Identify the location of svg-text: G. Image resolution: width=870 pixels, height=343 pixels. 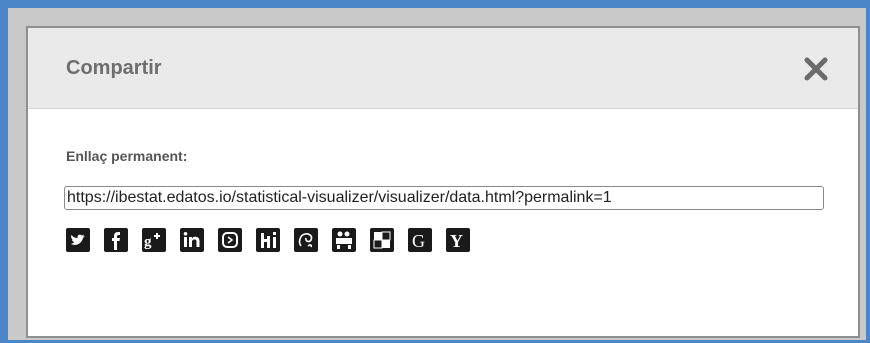
(418, 241).